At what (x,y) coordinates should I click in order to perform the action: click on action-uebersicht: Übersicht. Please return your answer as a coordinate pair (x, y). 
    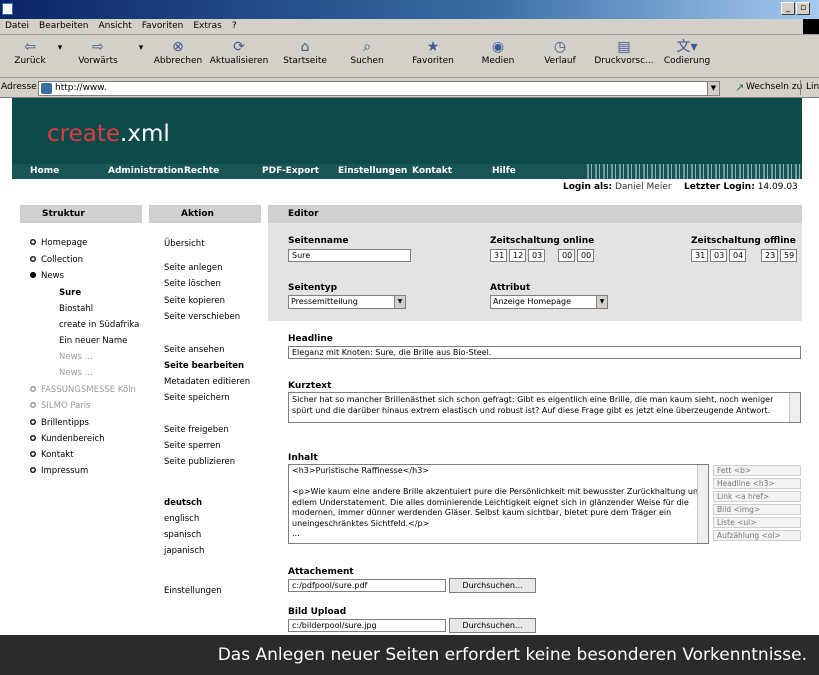
    Looking at the image, I should click on (184, 244).